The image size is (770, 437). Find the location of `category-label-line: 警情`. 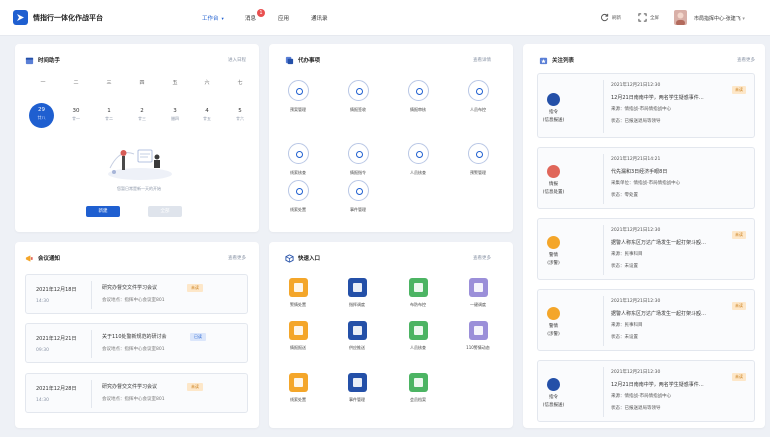

category-label-line: 警情 is located at coordinates (553, 255).